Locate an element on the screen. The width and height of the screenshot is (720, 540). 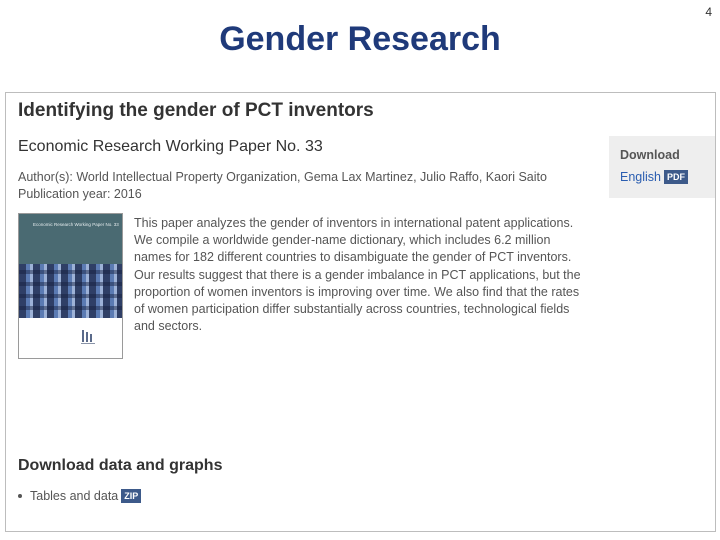
tables-and-data-link: Tables and data is located at coordinates (74, 496).